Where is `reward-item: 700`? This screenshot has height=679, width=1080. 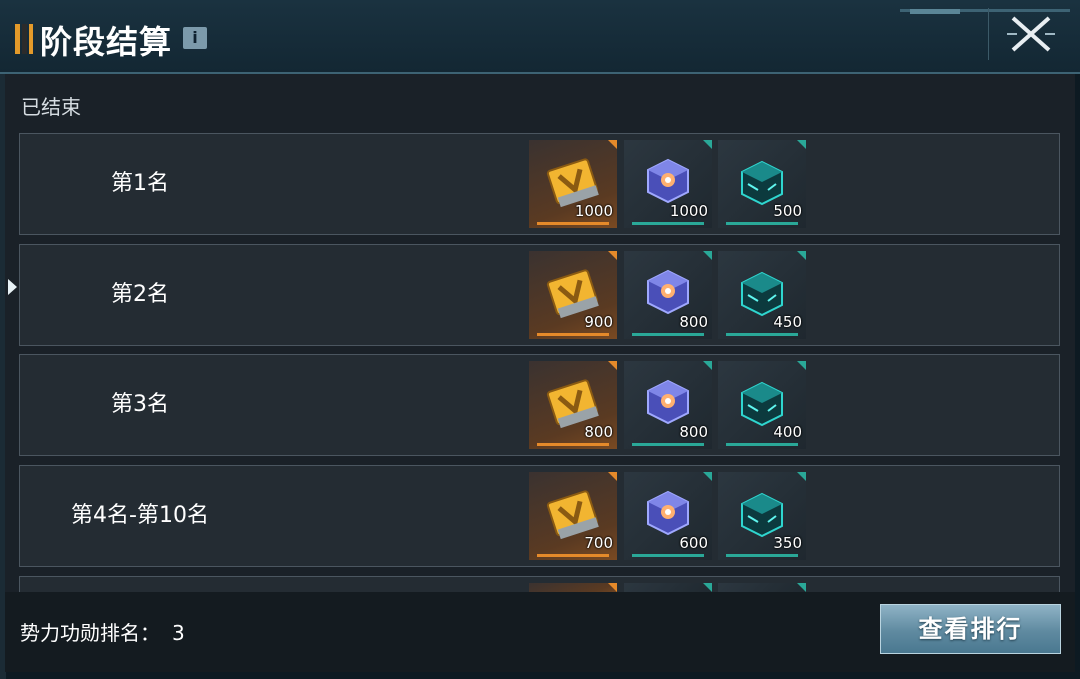 reward-item: 700 is located at coordinates (573, 516).